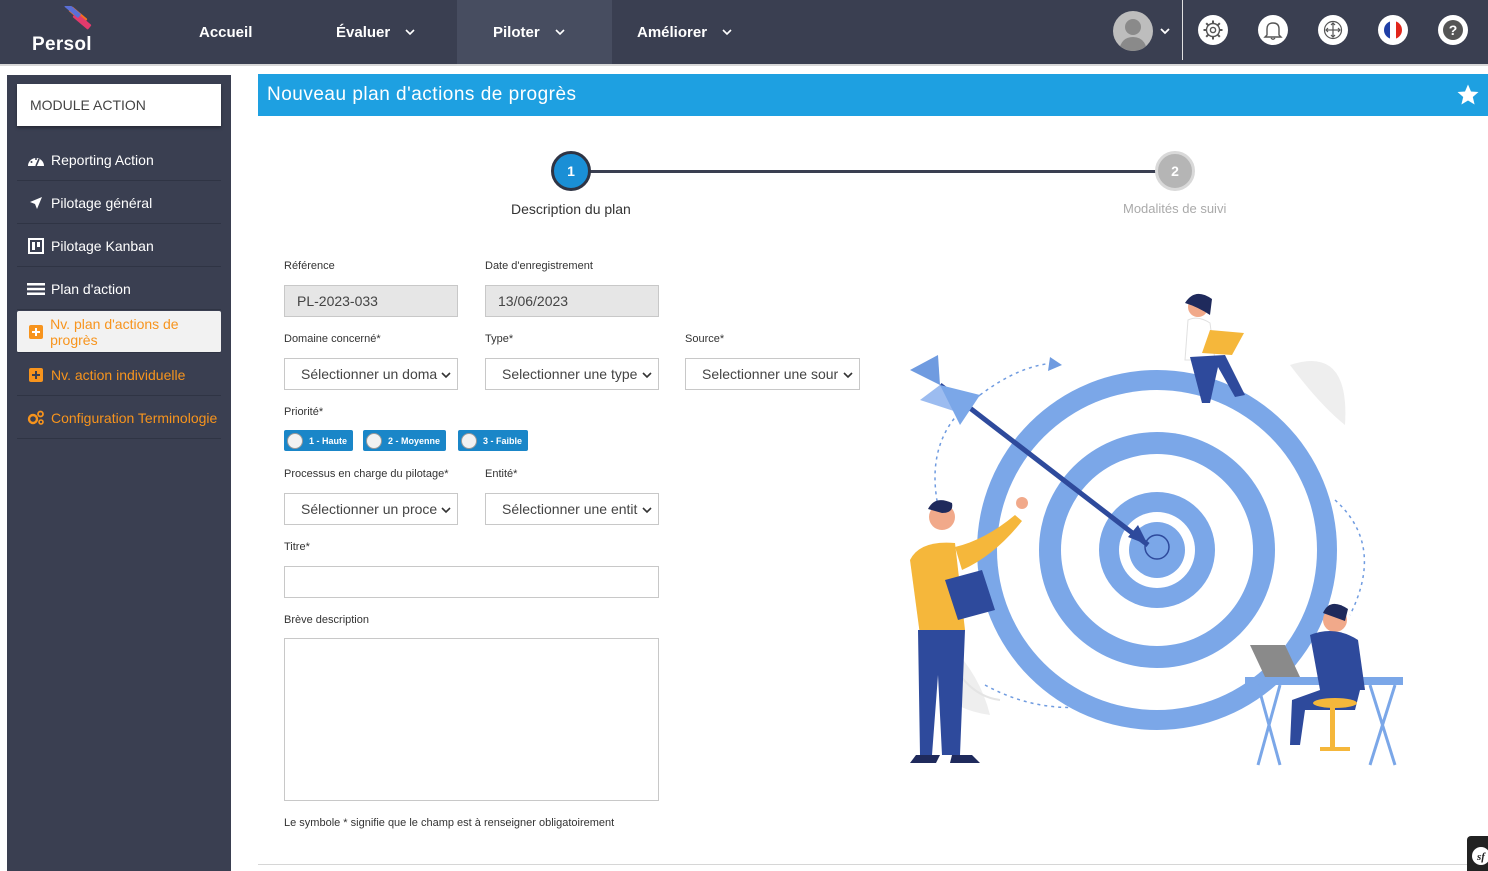 This screenshot has height=871, width=1488. I want to click on user-silhouette-icon, so click(1133, 35).